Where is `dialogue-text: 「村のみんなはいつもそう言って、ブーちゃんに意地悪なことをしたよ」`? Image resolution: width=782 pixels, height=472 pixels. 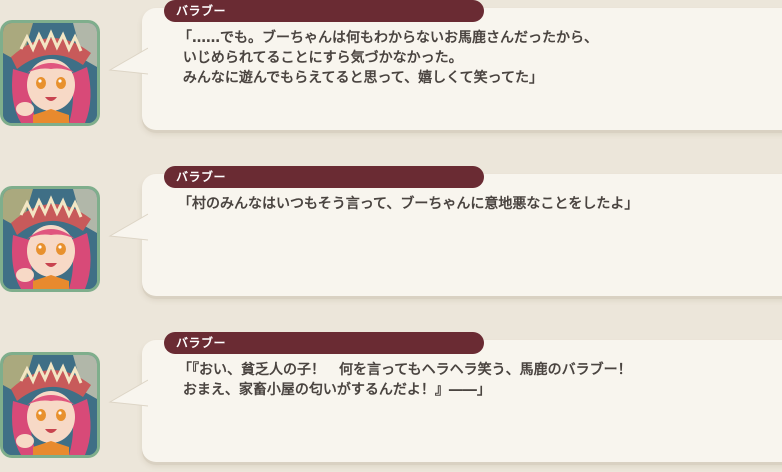 dialogue-text: 「村のみんなはいつもそう言って、ブーちゃんに意地悪なことをしたよ」 is located at coordinates (408, 204).